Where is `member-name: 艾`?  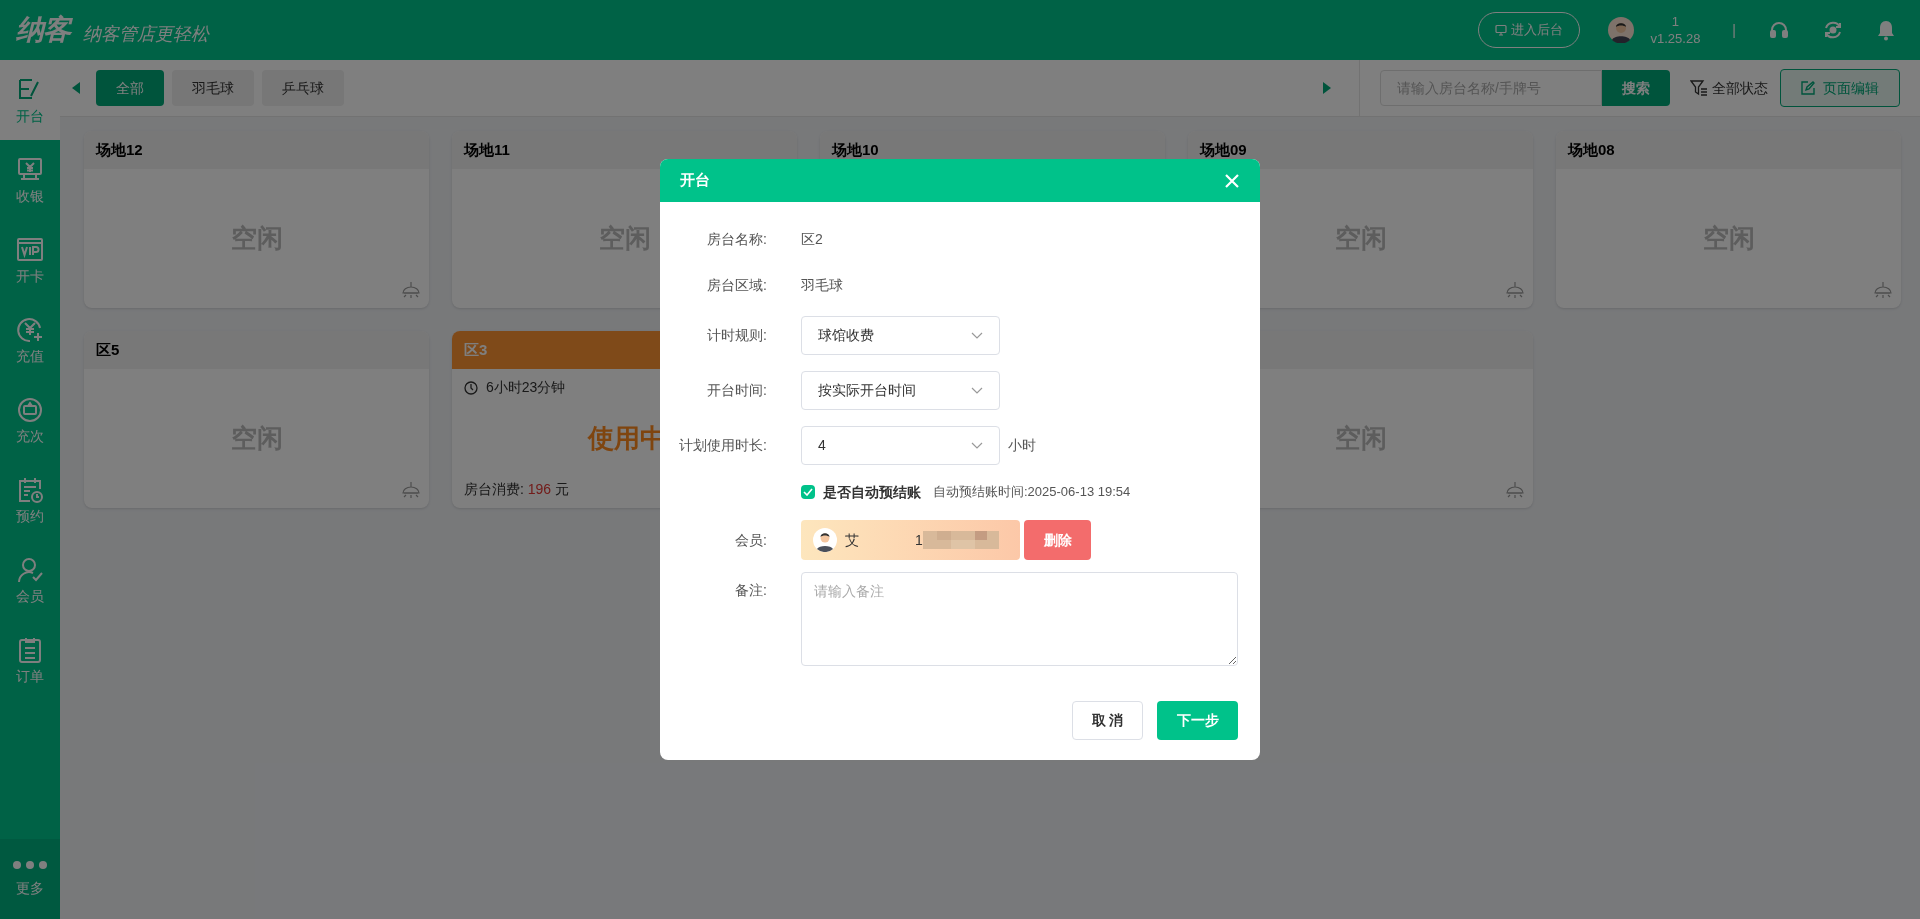 member-name: 艾 is located at coordinates (852, 540).